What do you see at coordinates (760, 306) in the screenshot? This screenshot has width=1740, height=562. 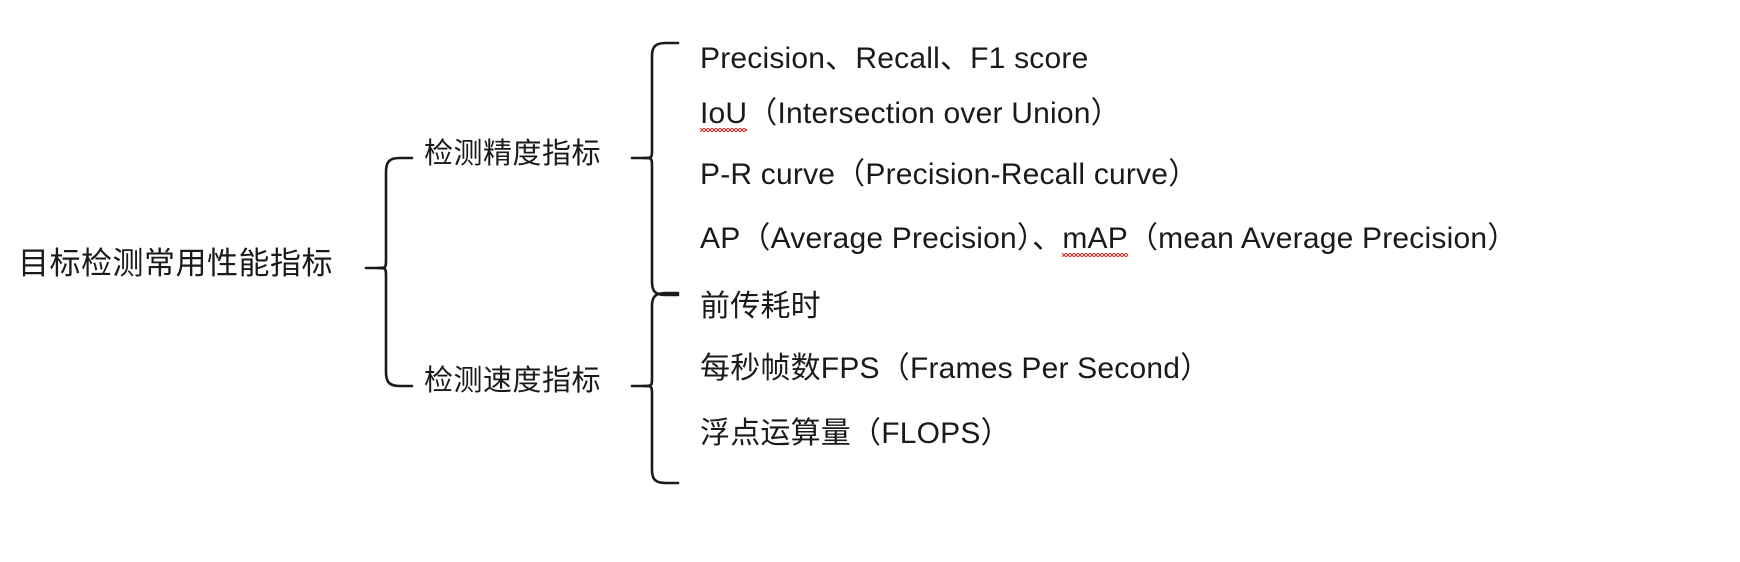 I see `leaf-forward-latency: 前传耗时` at bounding box center [760, 306].